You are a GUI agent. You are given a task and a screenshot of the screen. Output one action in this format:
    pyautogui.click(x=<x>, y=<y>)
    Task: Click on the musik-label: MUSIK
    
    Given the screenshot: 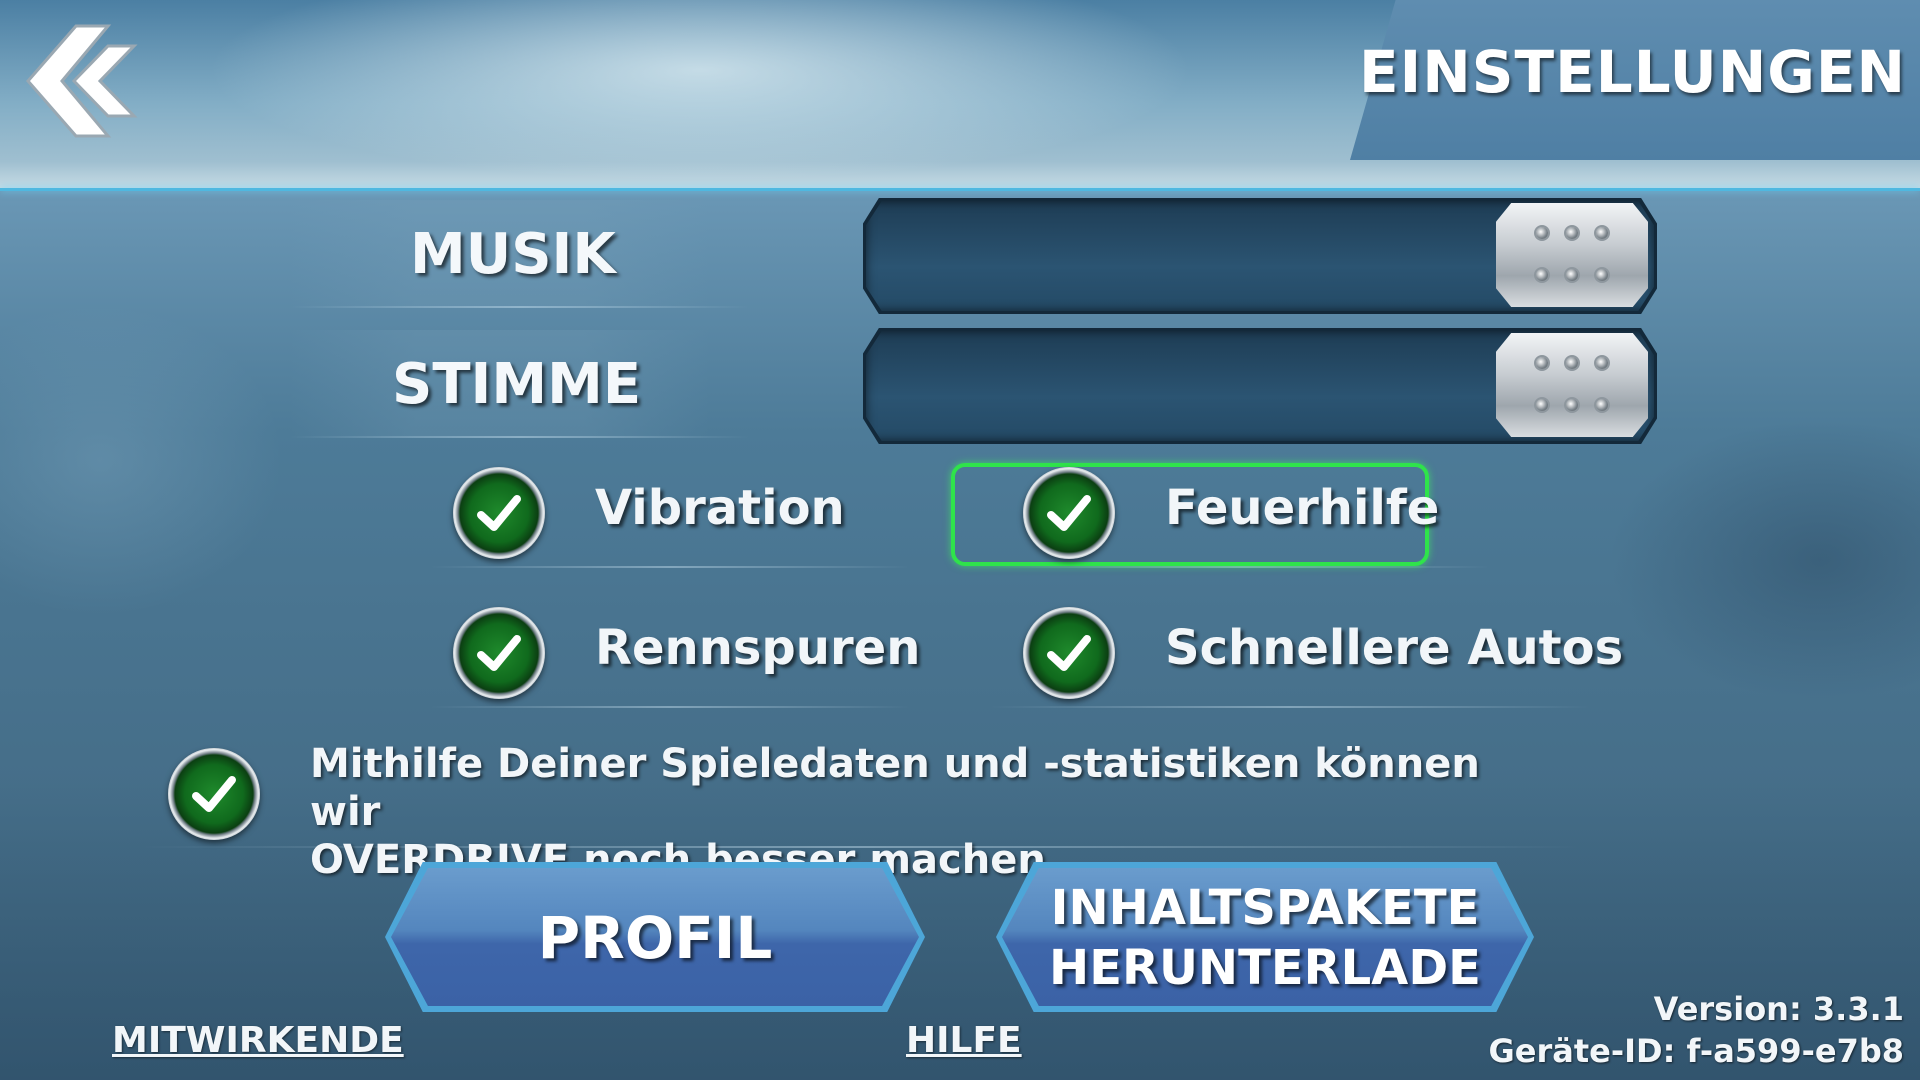 What is the action you would take?
    pyautogui.click(x=513, y=254)
    